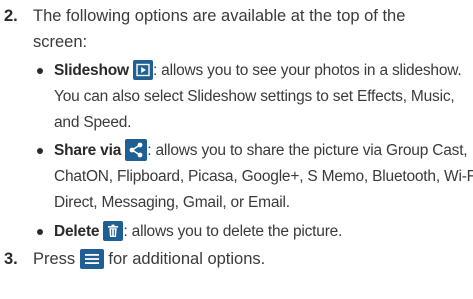  What do you see at coordinates (88, 150) in the screenshot?
I see `option-term: Share via` at bounding box center [88, 150].